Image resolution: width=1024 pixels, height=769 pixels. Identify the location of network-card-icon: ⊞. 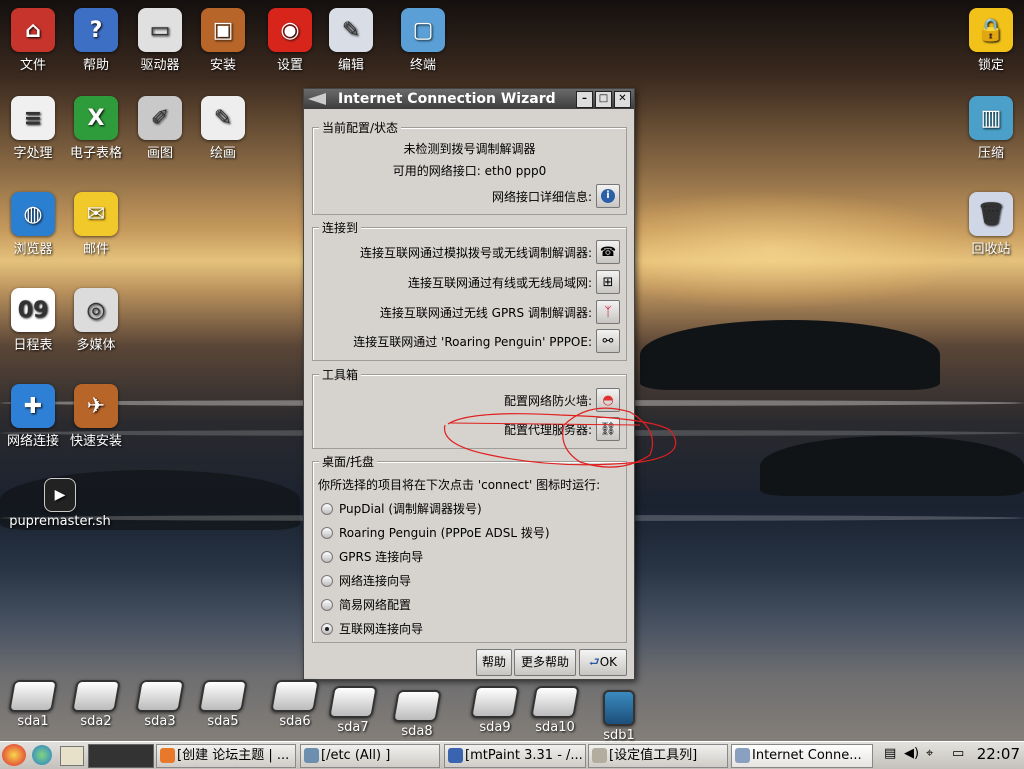
(608, 282).